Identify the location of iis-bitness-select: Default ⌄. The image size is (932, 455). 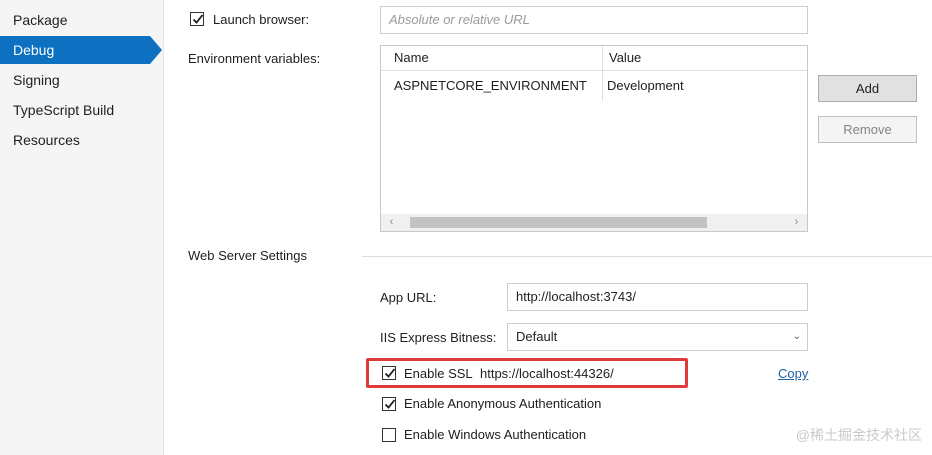
(657, 337).